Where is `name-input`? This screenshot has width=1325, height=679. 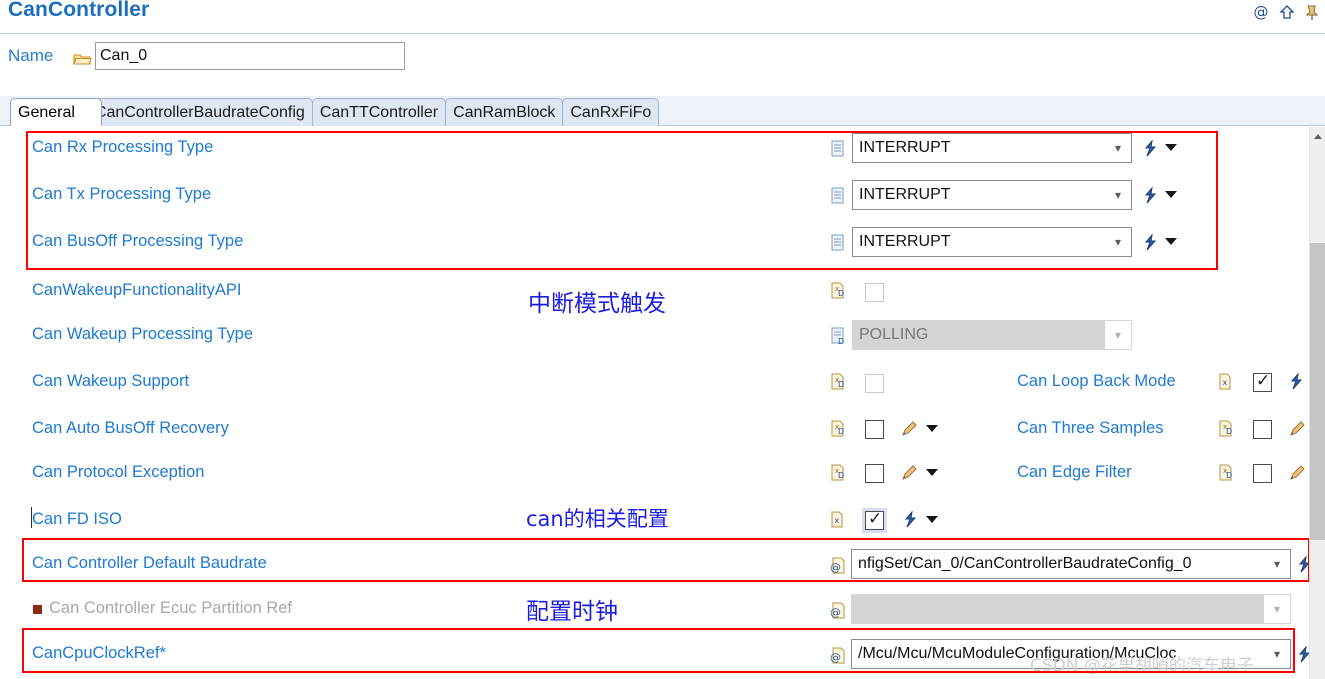
name-input is located at coordinates (250, 56).